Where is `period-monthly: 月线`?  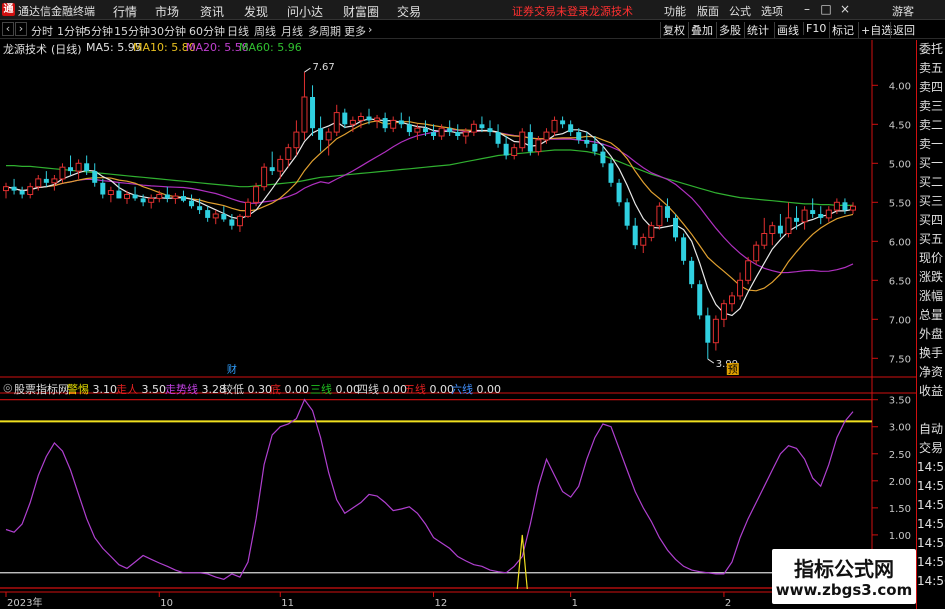 period-monthly: 月线 is located at coordinates (292, 31).